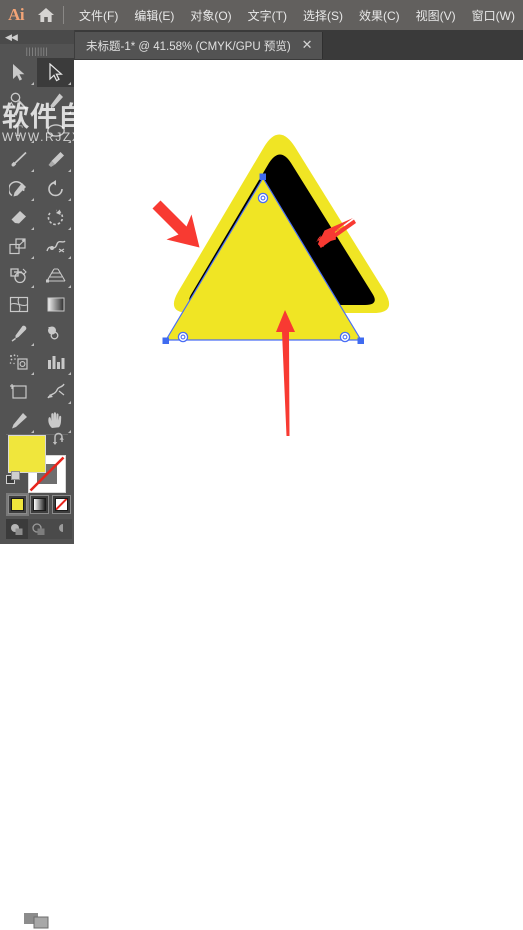 Image resolution: width=523 pixels, height=930 pixels. What do you see at coordinates (18, 333) in the screenshot?
I see `eyedropper-tool` at bounding box center [18, 333].